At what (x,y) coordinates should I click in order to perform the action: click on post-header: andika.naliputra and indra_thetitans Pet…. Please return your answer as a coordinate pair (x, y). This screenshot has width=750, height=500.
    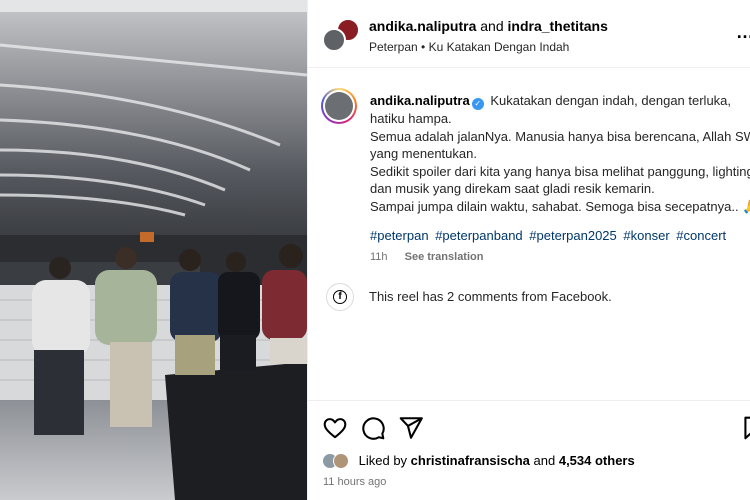
    Looking at the image, I should click on (529, 34).